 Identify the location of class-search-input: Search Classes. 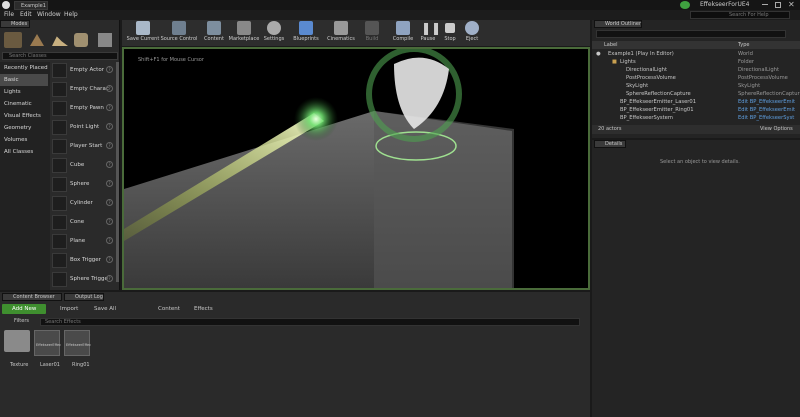
(60, 56).